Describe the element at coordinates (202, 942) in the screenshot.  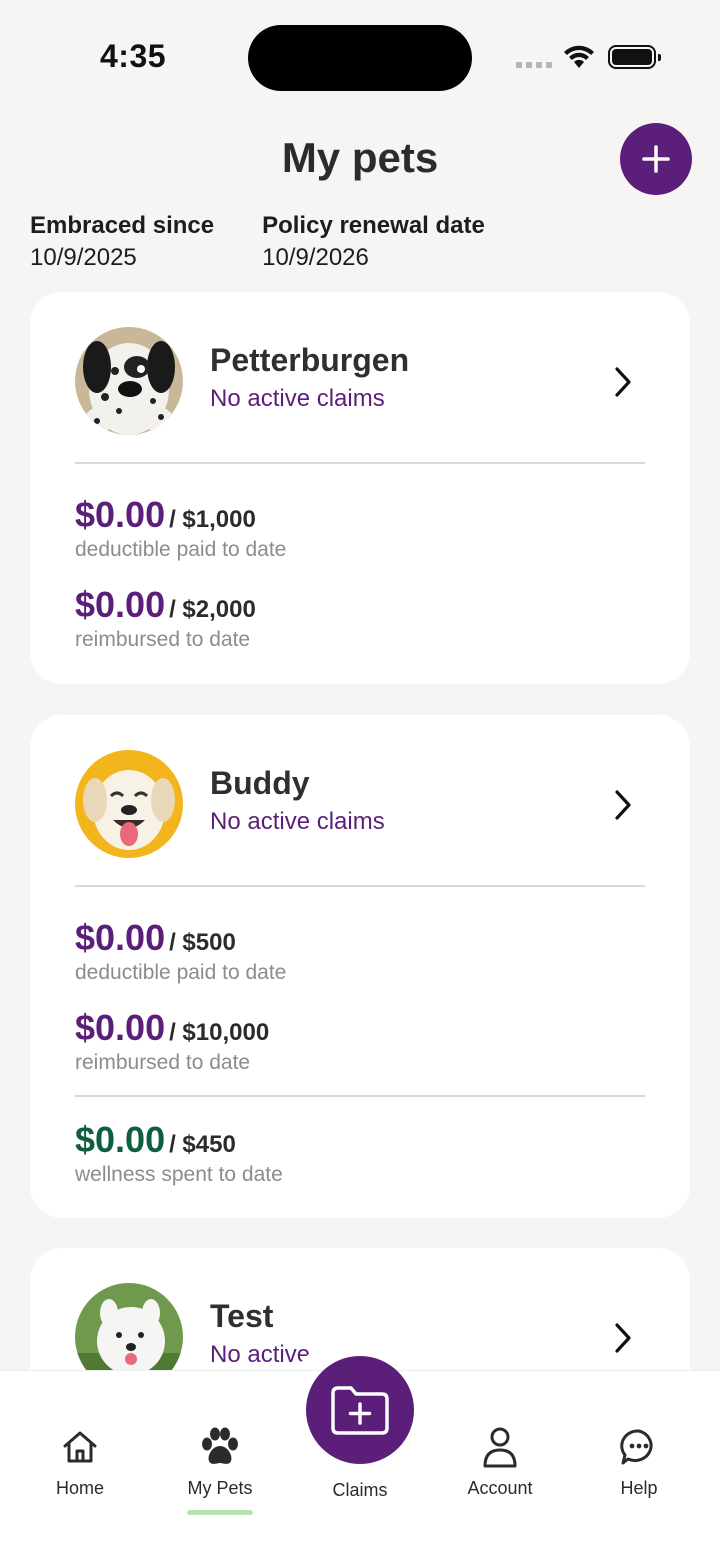
I see `deductible-limit: / $500` at that location.